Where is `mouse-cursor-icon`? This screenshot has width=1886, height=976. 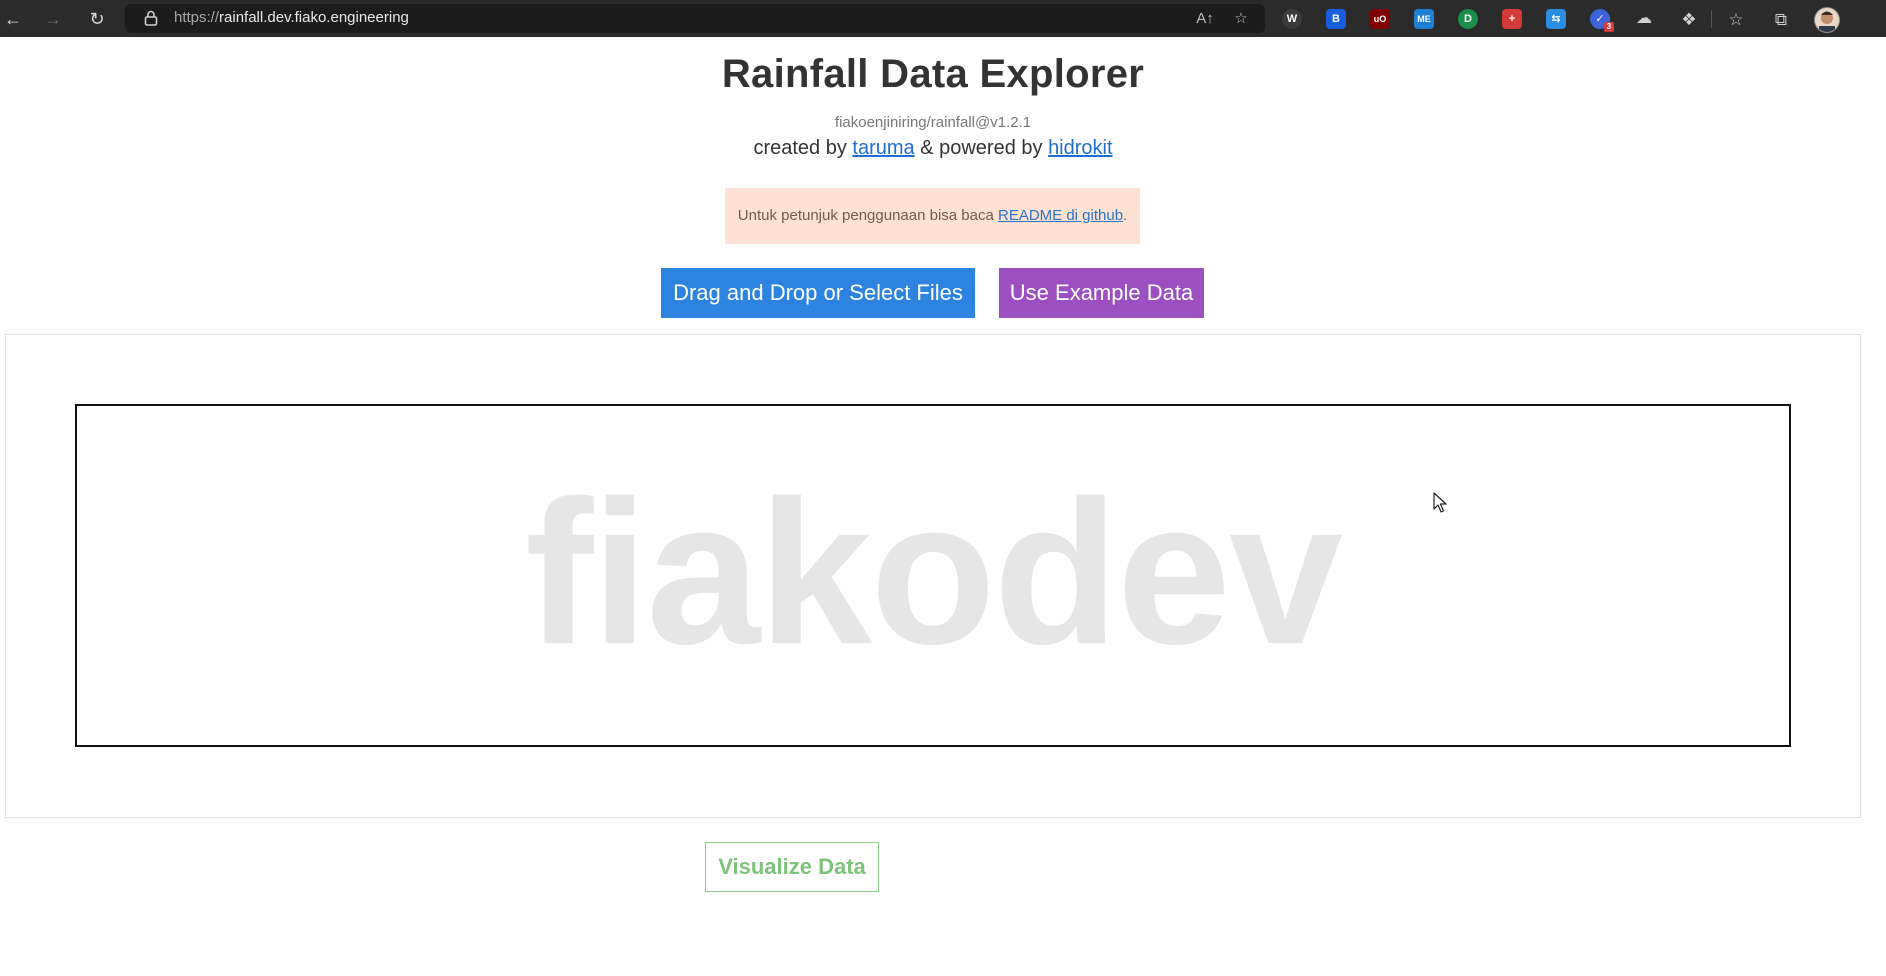 mouse-cursor-icon is located at coordinates (1440, 502).